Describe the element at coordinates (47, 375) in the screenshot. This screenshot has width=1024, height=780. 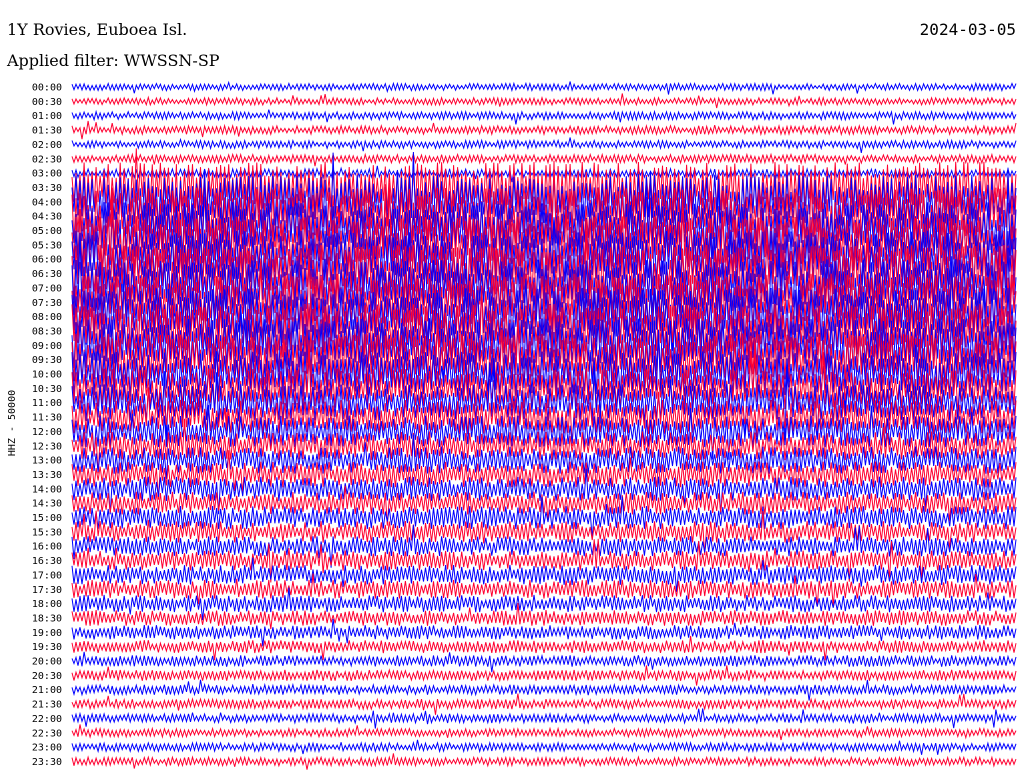
I see `time-label: 10:00` at that location.